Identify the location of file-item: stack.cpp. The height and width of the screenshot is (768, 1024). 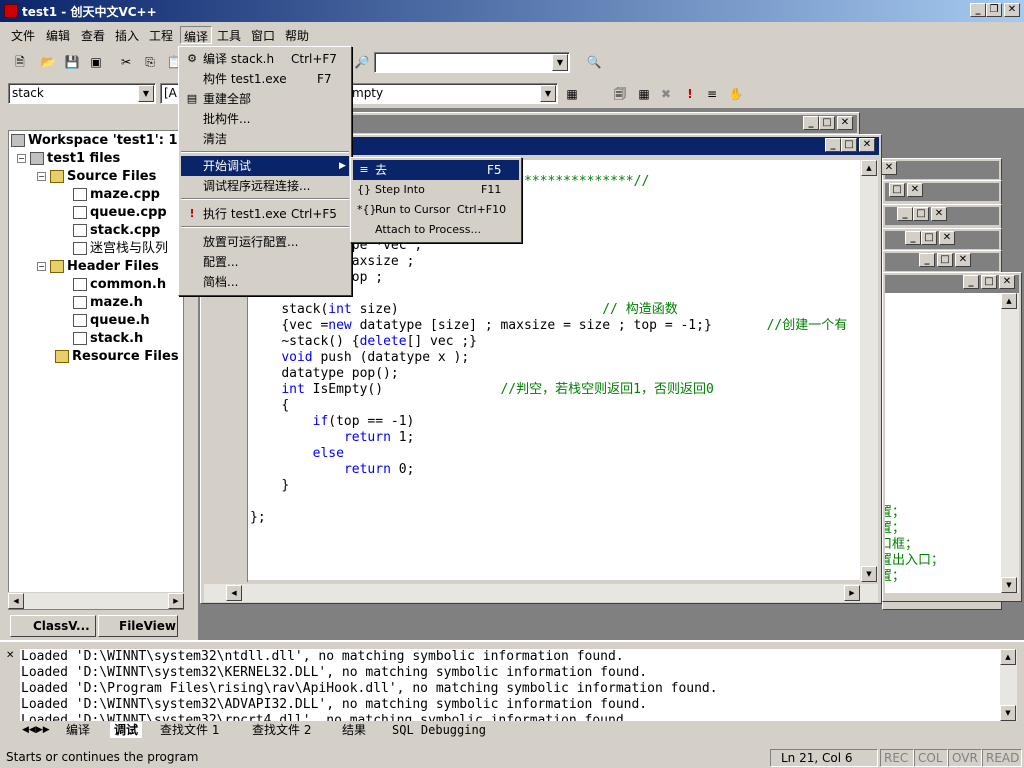
(116, 231).